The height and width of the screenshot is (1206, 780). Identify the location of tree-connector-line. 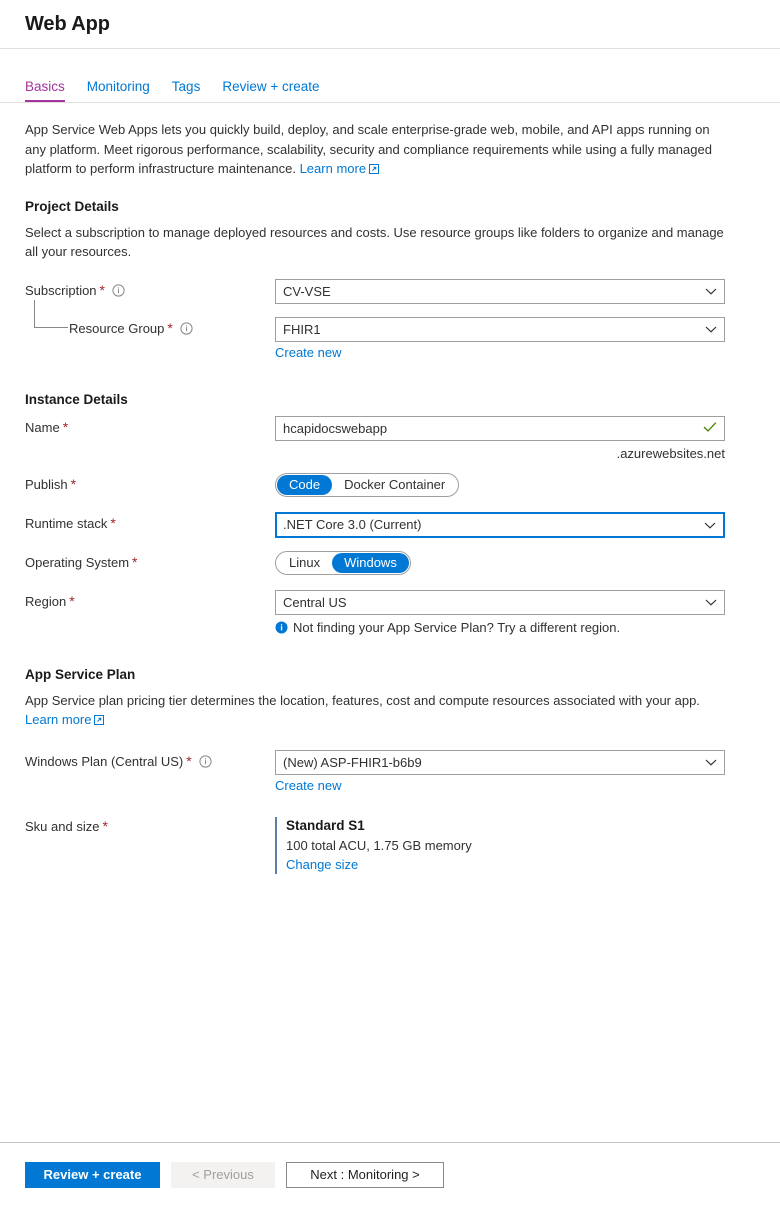
(51, 313).